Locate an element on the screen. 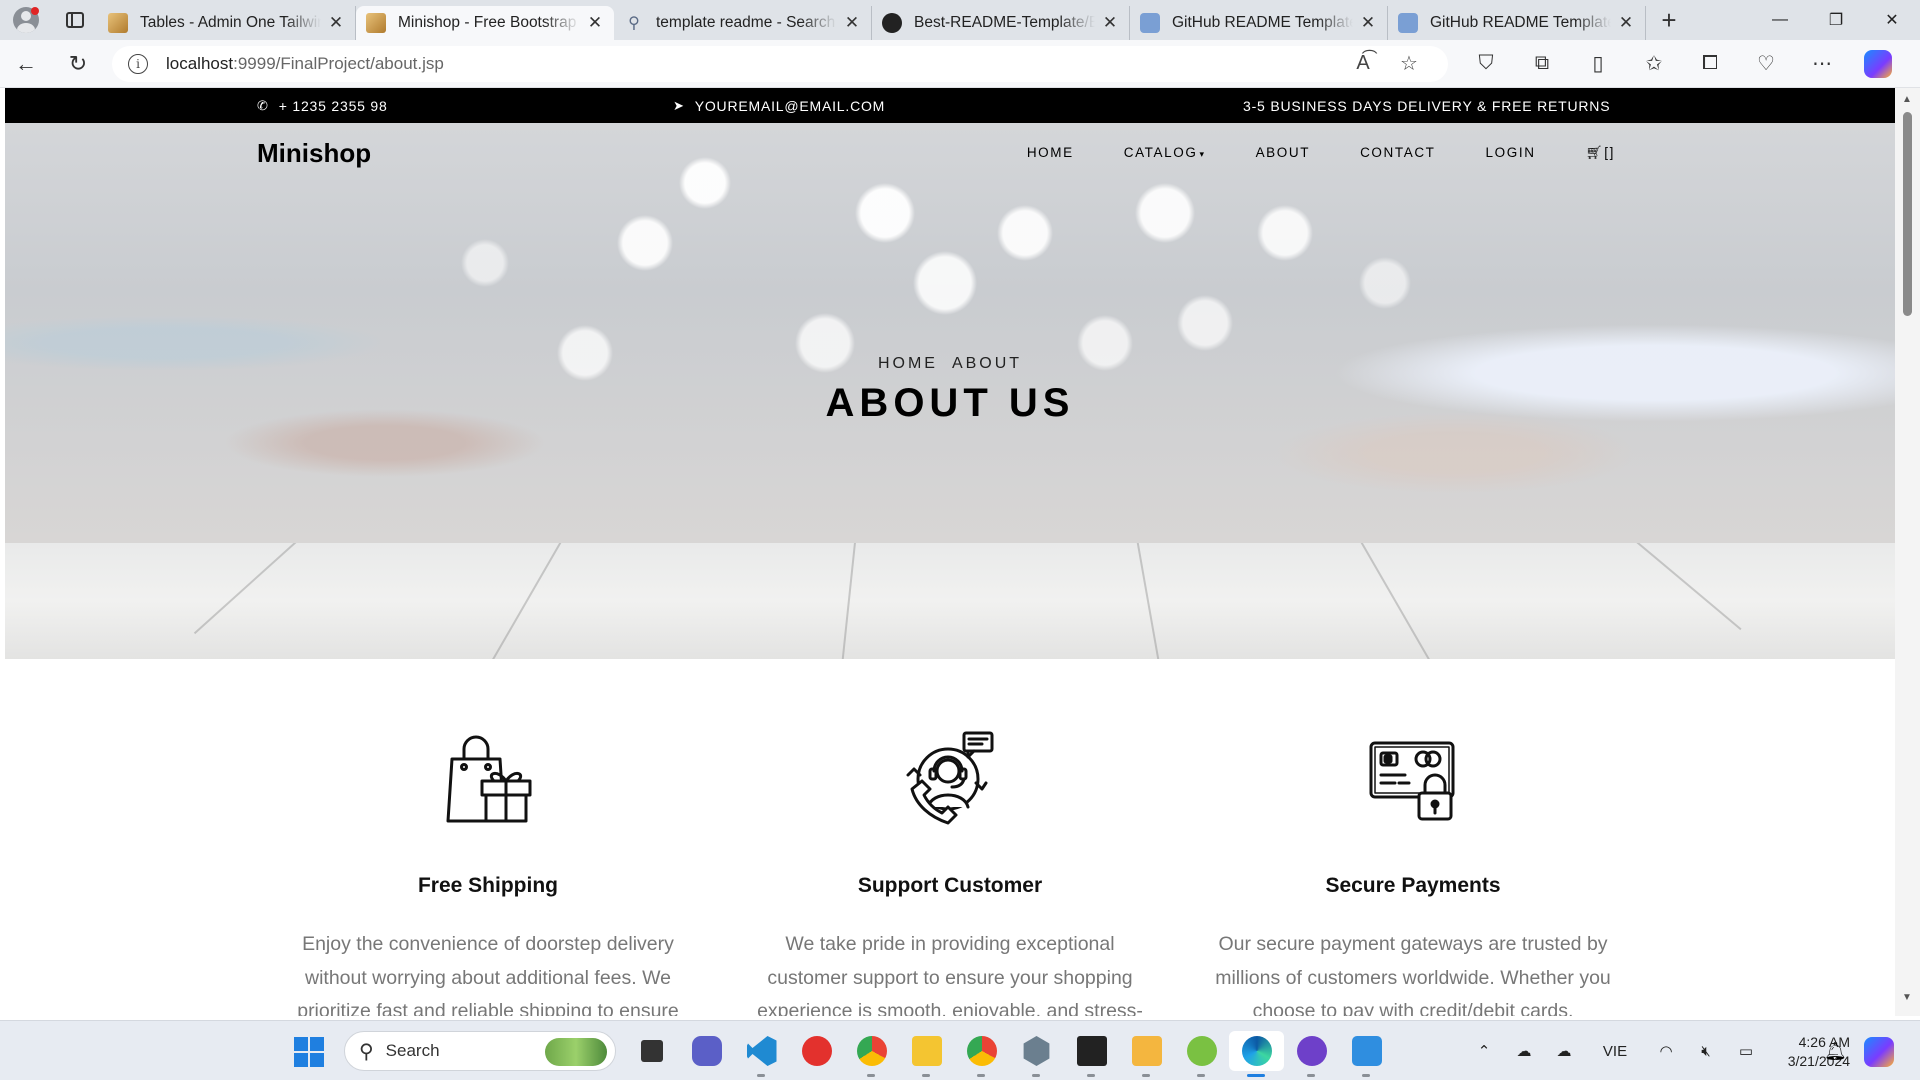 The width and height of the screenshot is (1920, 1080). nav-cart: 🛒︎[] is located at coordinates (1600, 153).